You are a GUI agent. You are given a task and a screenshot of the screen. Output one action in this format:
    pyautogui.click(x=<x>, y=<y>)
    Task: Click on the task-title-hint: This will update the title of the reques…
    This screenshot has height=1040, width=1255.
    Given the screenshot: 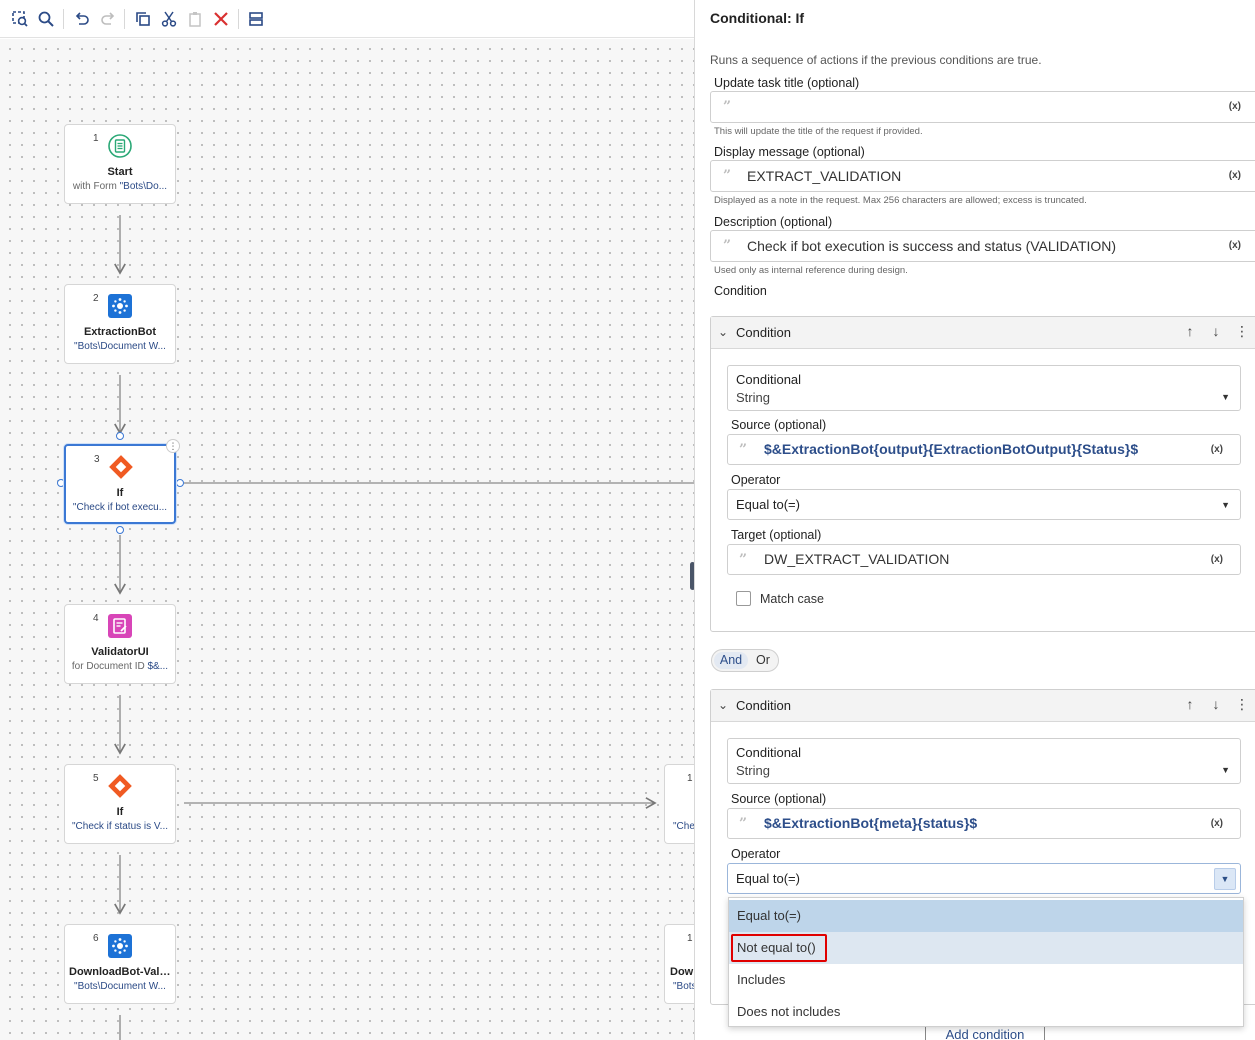 What is the action you would take?
    pyautogui.click(x=818, y=131)
    